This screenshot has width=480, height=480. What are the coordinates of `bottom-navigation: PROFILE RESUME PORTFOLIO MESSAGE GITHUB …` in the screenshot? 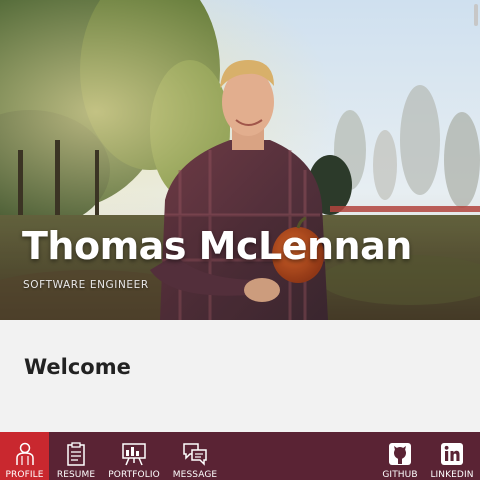 It's located at (240, 456).